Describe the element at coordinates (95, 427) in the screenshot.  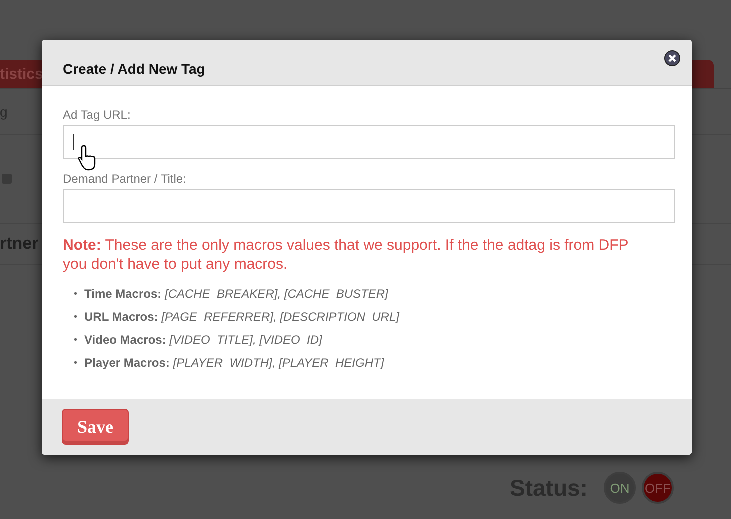
I see `save-button: Save` at that location.